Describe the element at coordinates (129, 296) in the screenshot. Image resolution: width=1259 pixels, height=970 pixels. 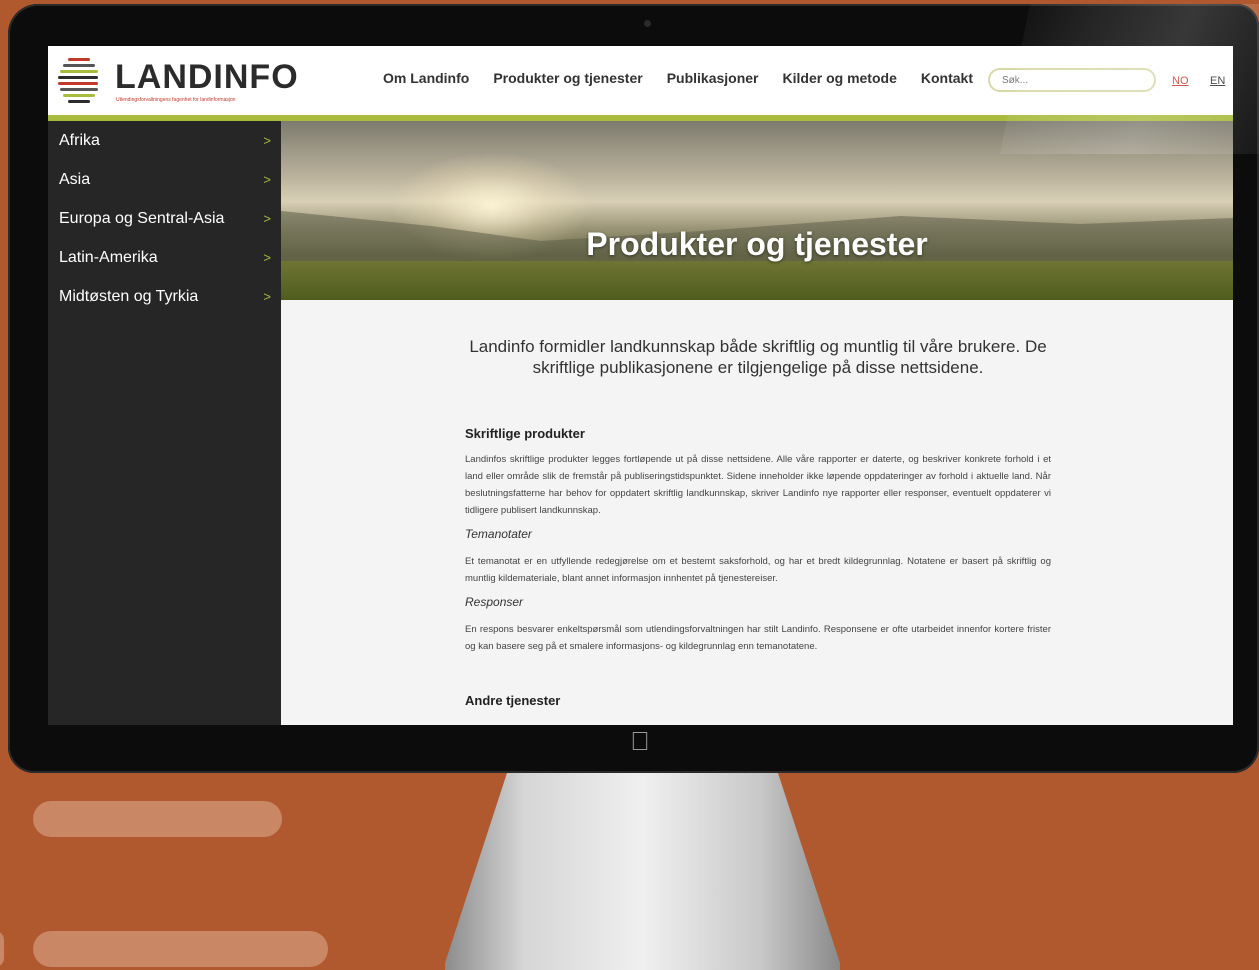
I see `sidebar-item-label: Midtøsten og Tyrkia` at that location.